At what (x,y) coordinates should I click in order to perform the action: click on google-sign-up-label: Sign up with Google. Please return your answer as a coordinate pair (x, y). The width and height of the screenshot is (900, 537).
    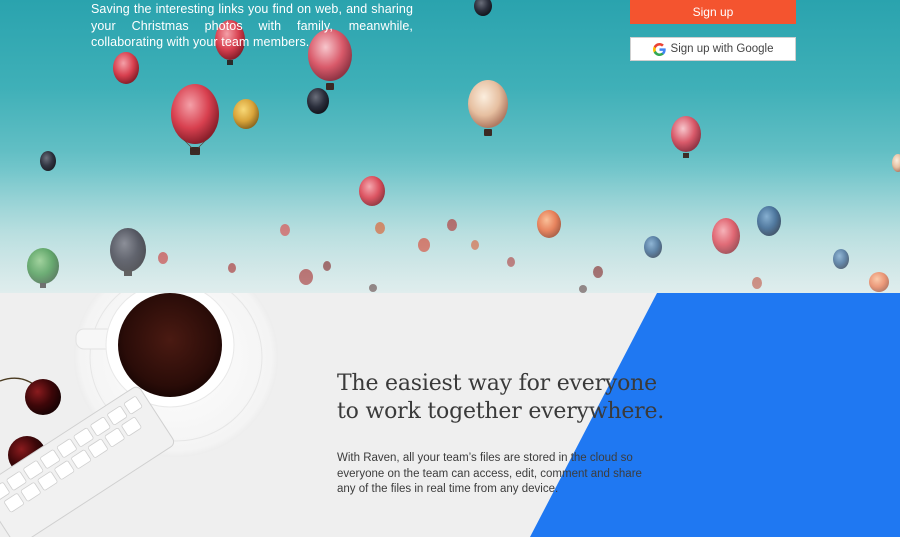
    Looking at the image, I should click on (722, 49).